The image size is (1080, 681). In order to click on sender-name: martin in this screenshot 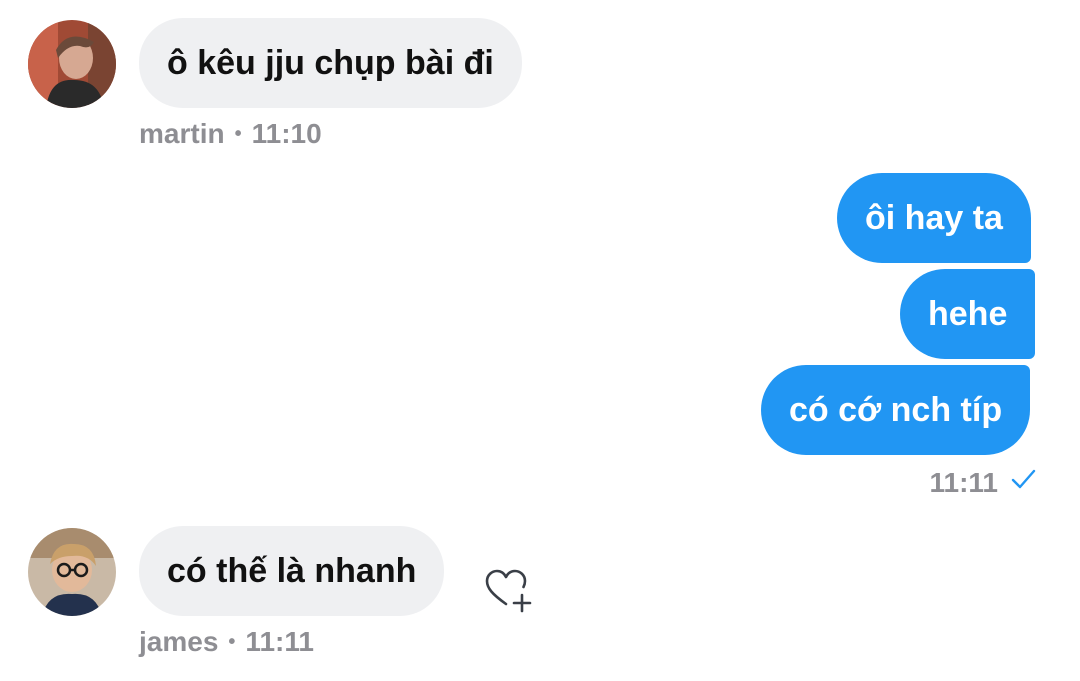, I will do `click(182, 133)`.